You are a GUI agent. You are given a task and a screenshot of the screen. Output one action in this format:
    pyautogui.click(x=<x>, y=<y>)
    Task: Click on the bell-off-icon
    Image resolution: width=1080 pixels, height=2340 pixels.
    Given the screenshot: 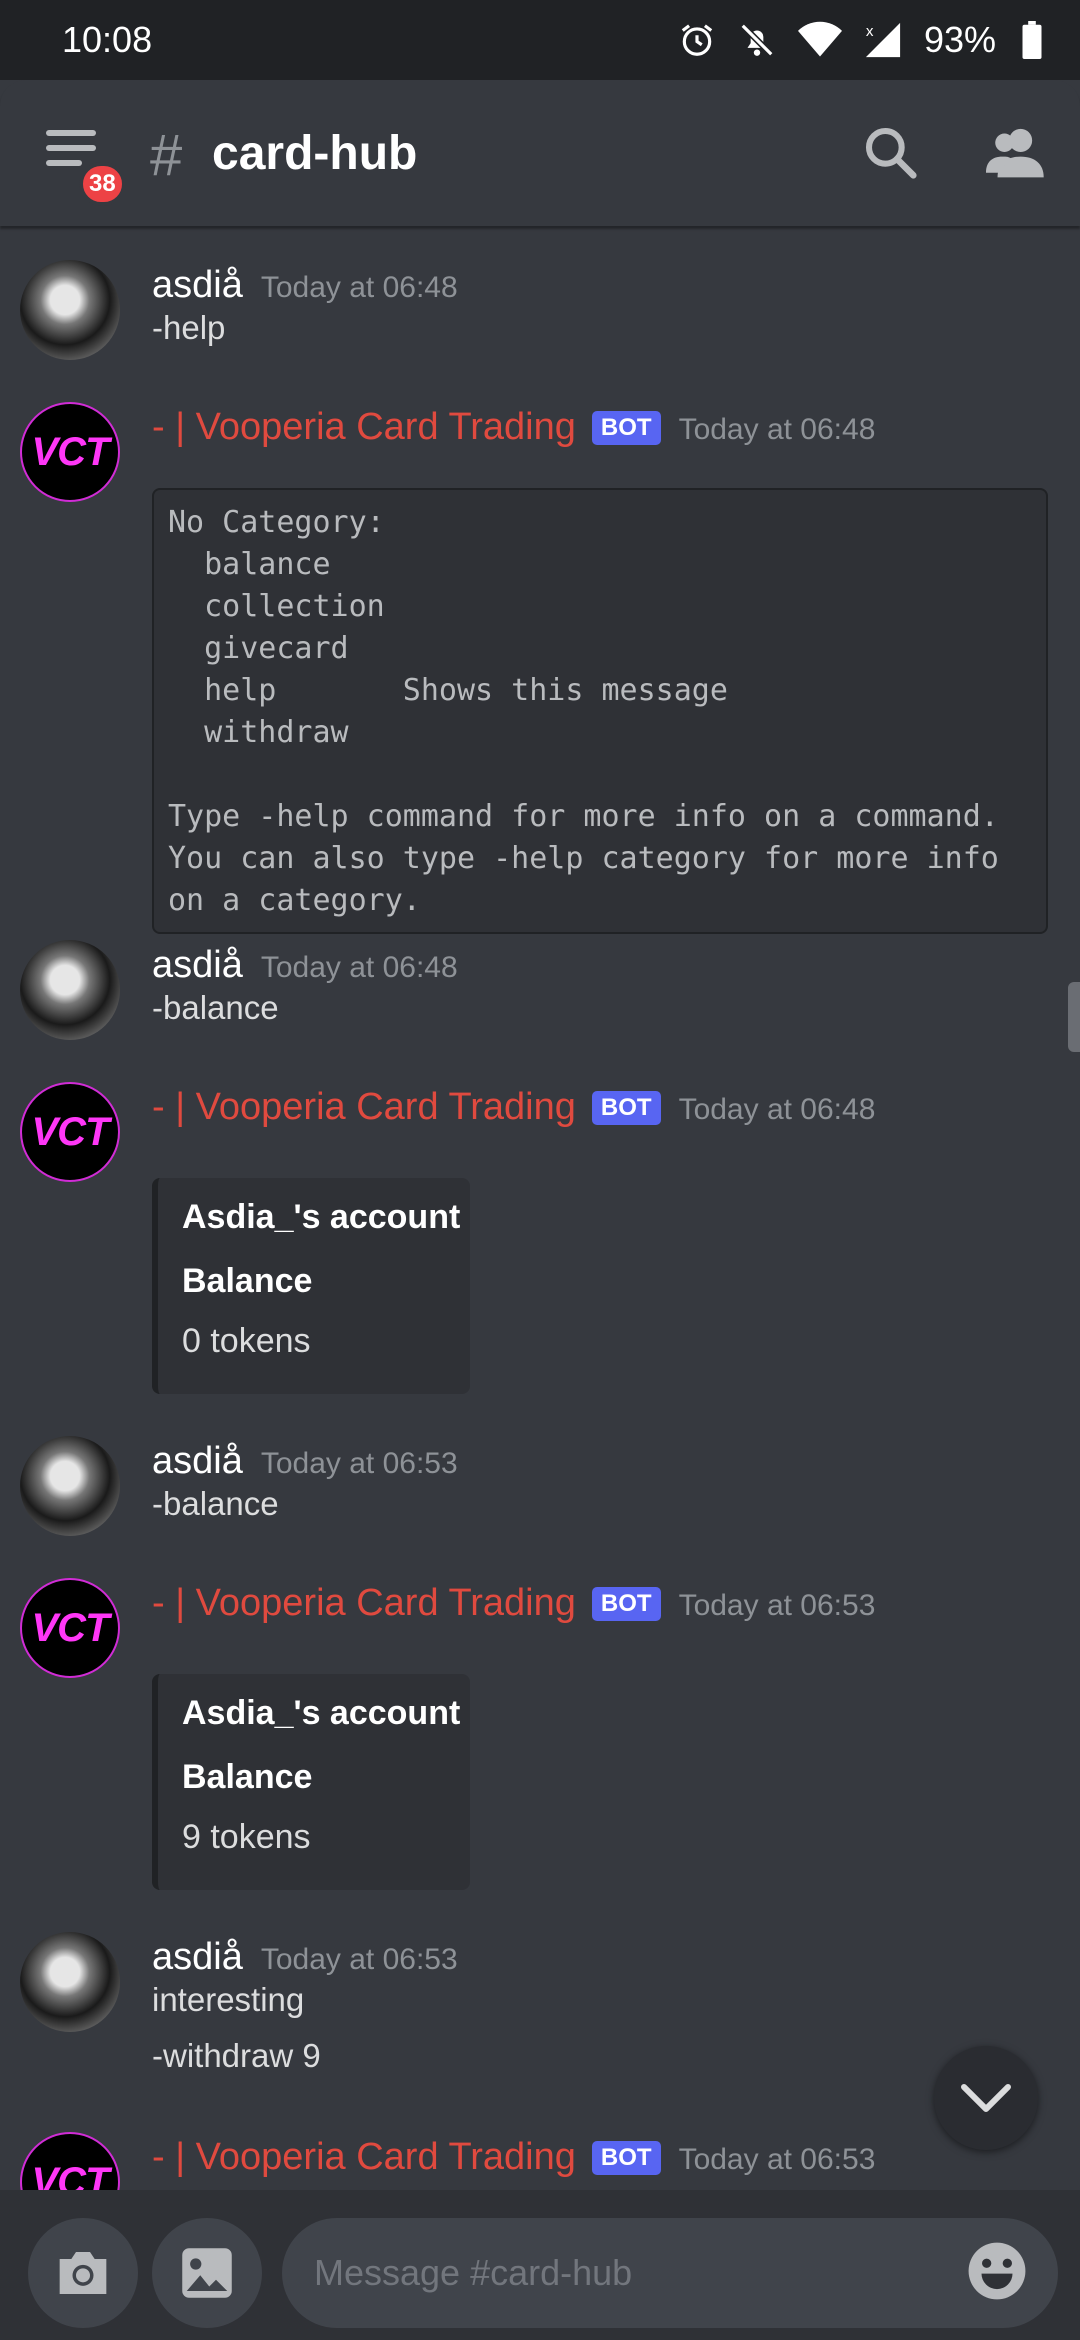 What is the action you would take?
    pyautogui.click(x=757, y=40)
    